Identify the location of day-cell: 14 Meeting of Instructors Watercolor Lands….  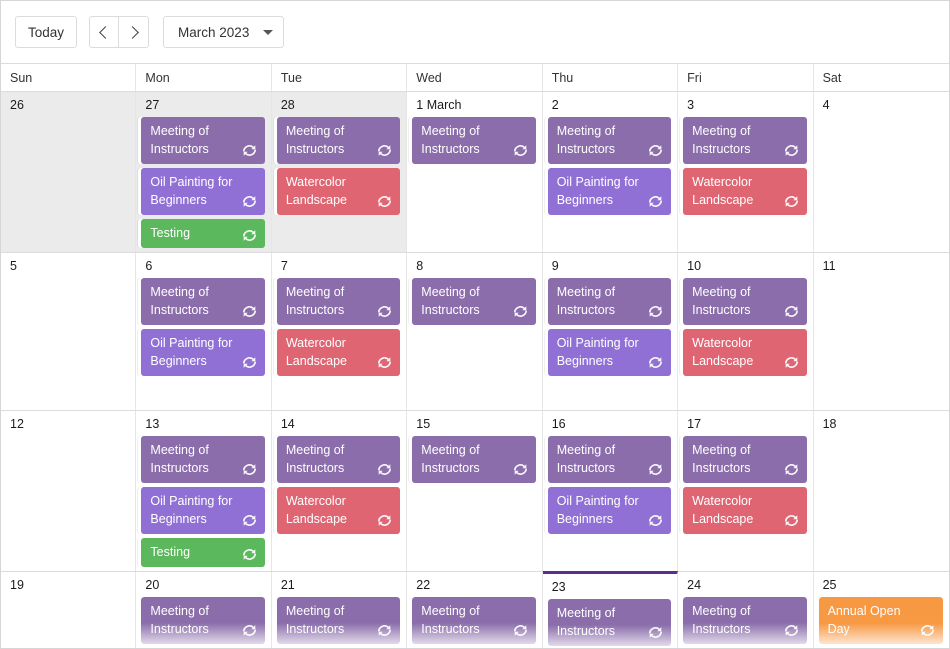
(339, 491).